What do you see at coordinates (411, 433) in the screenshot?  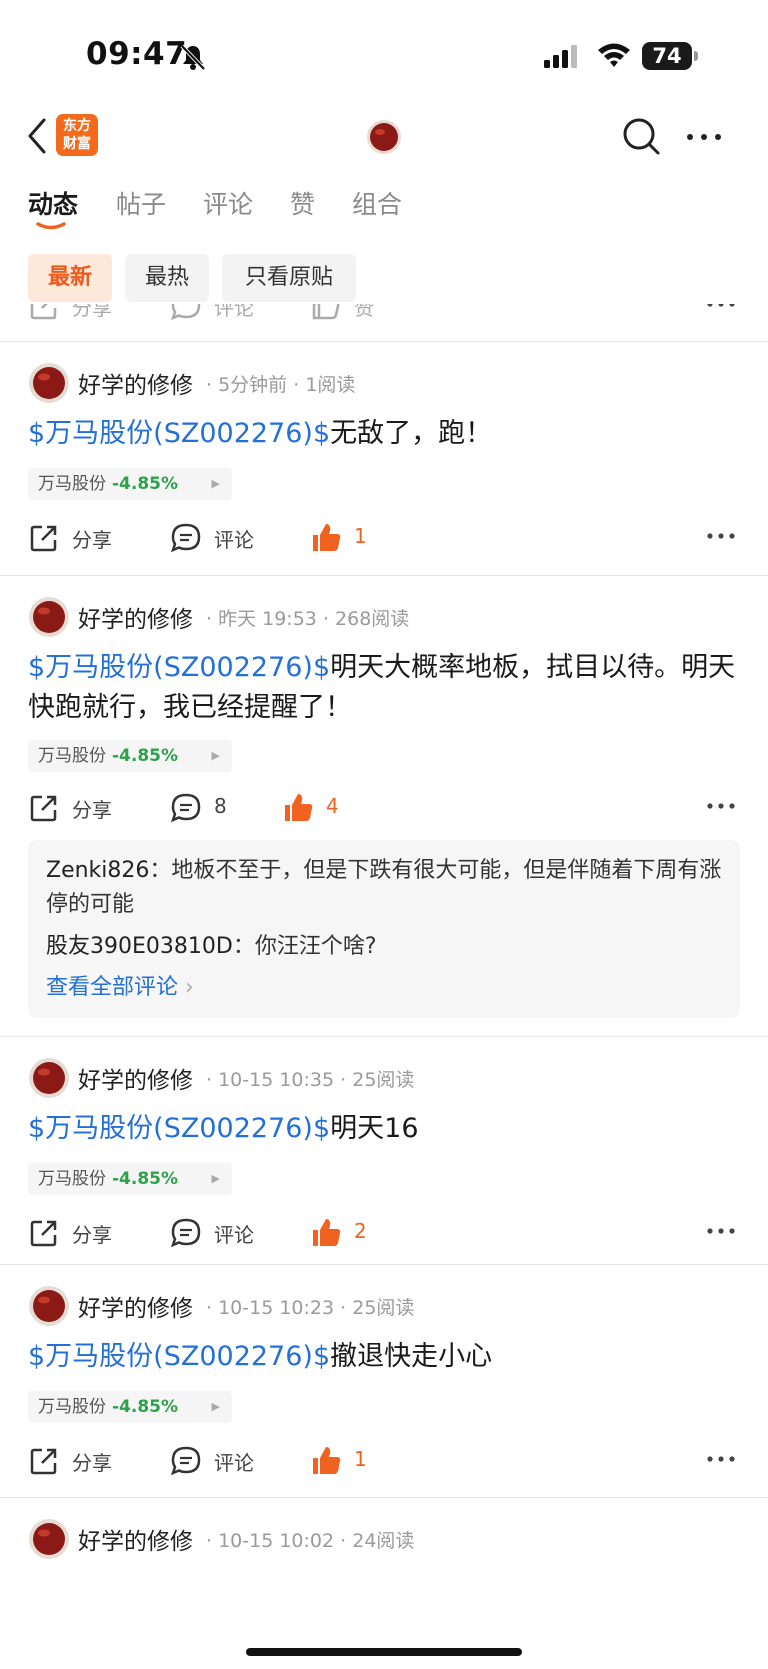 I see `post-body: 无敌了，跑！` at bounding box center [411, 433].